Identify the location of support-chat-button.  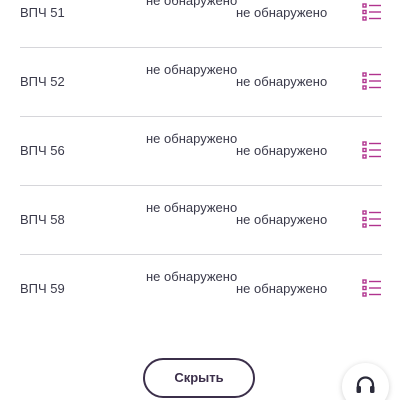
(365, 381).